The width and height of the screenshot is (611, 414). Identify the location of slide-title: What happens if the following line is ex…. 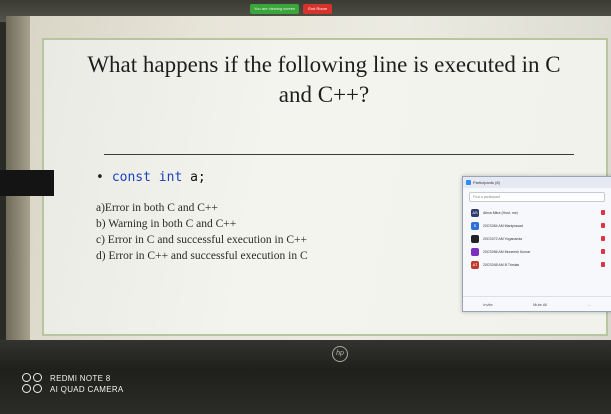
(324, 79).